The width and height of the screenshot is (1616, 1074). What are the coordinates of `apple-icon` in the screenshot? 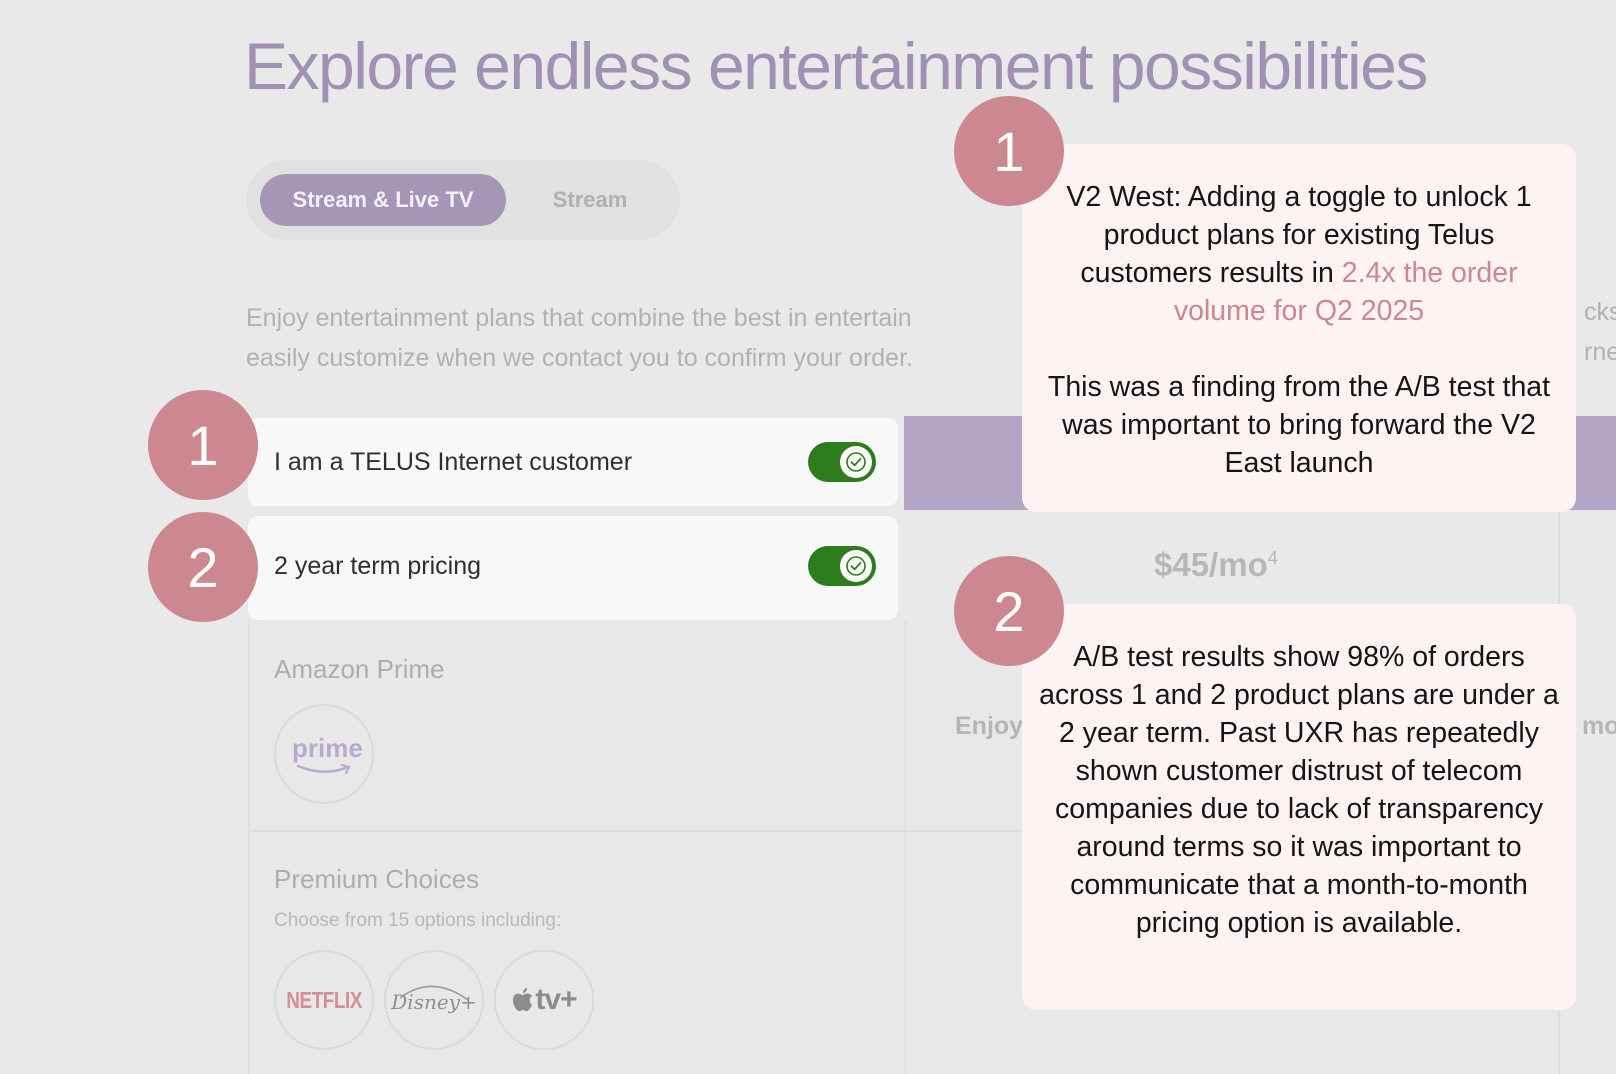 It's located at (523, 1000).